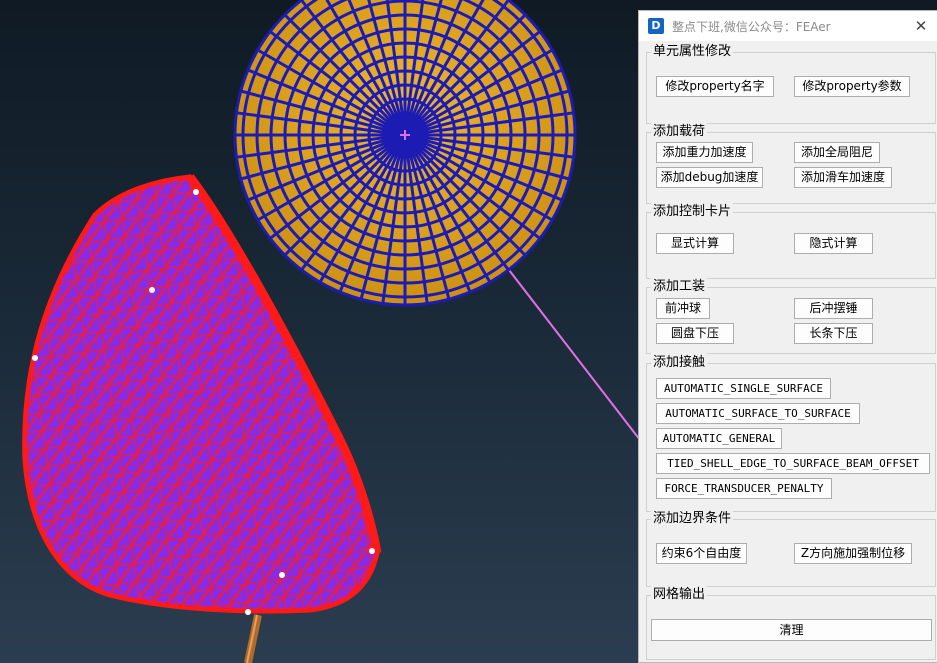 The height and width of the screenshot is (663, 937). I want to click on add-gravity-button: 添加重力加速度, so click(704, 152).